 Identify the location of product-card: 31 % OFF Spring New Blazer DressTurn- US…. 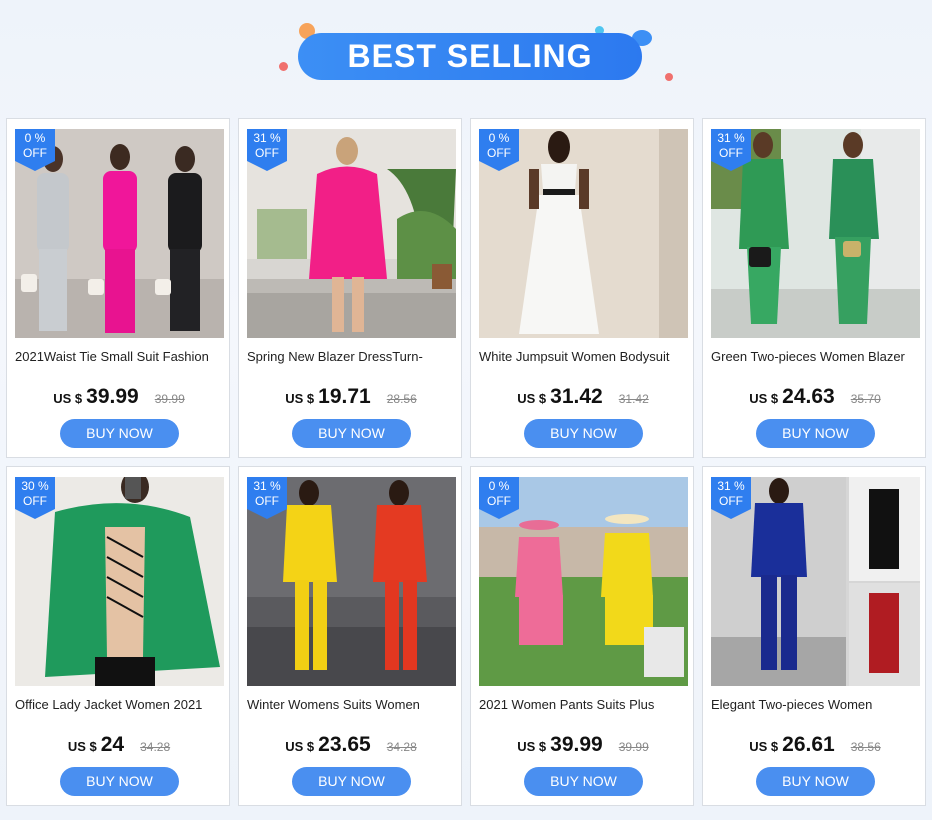
(350, 288).